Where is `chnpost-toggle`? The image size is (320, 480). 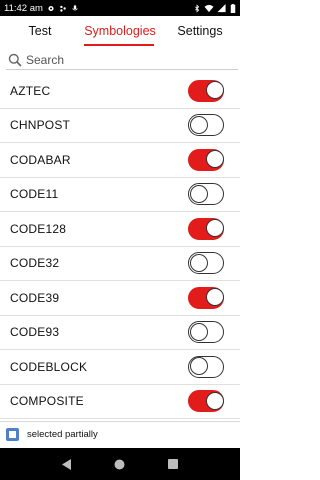 chnpost-toggle is located at coordinates (206, 125).